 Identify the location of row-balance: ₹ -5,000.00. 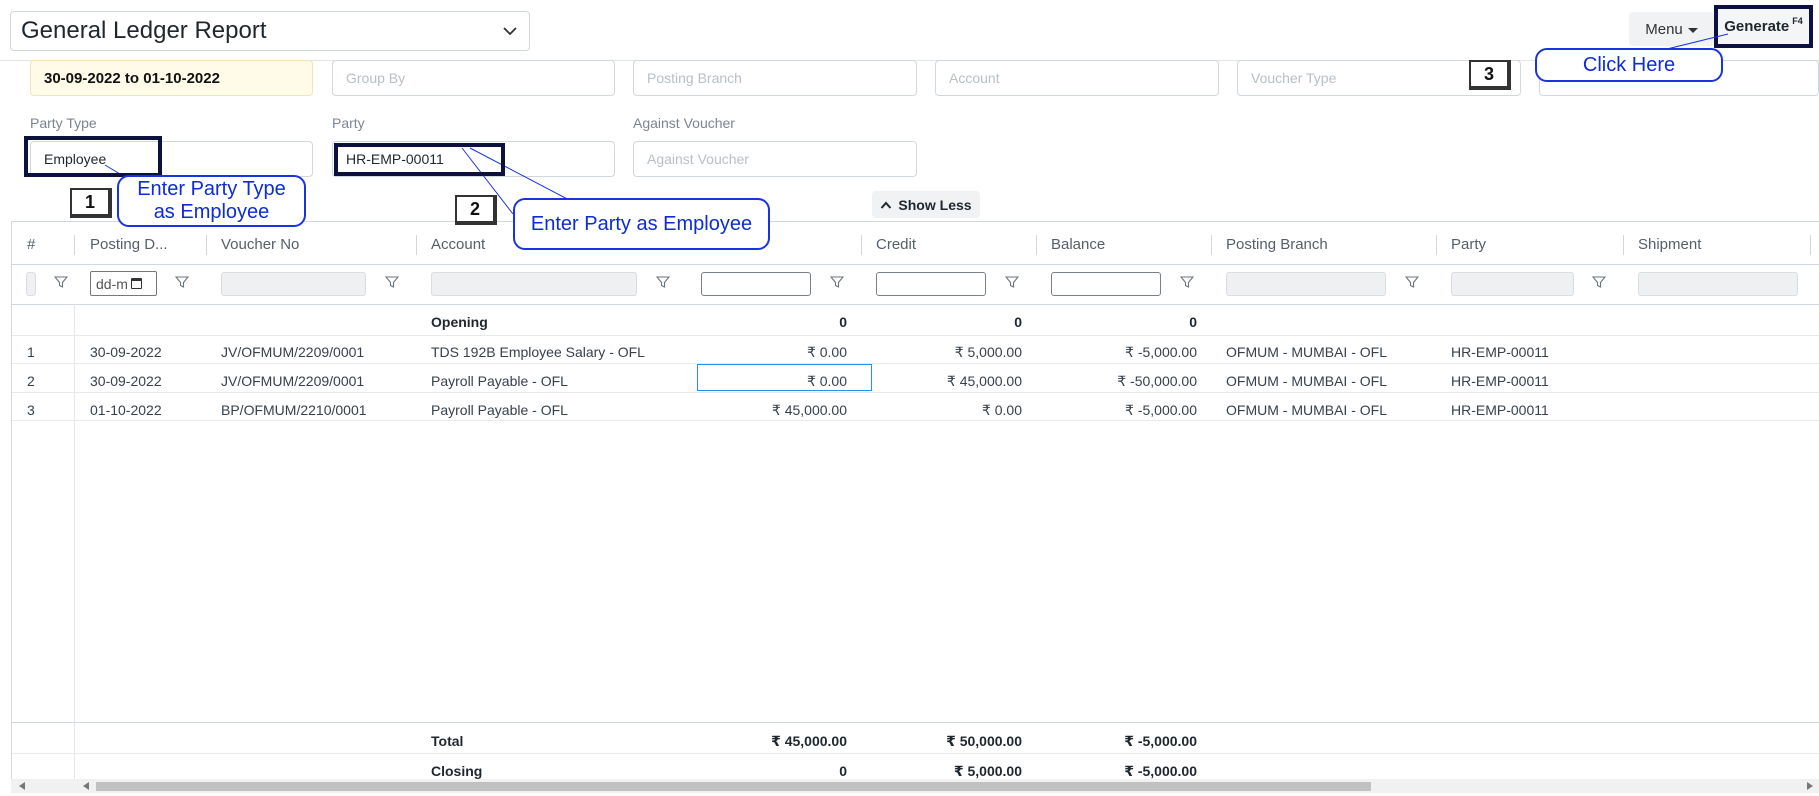
(1161, 410).